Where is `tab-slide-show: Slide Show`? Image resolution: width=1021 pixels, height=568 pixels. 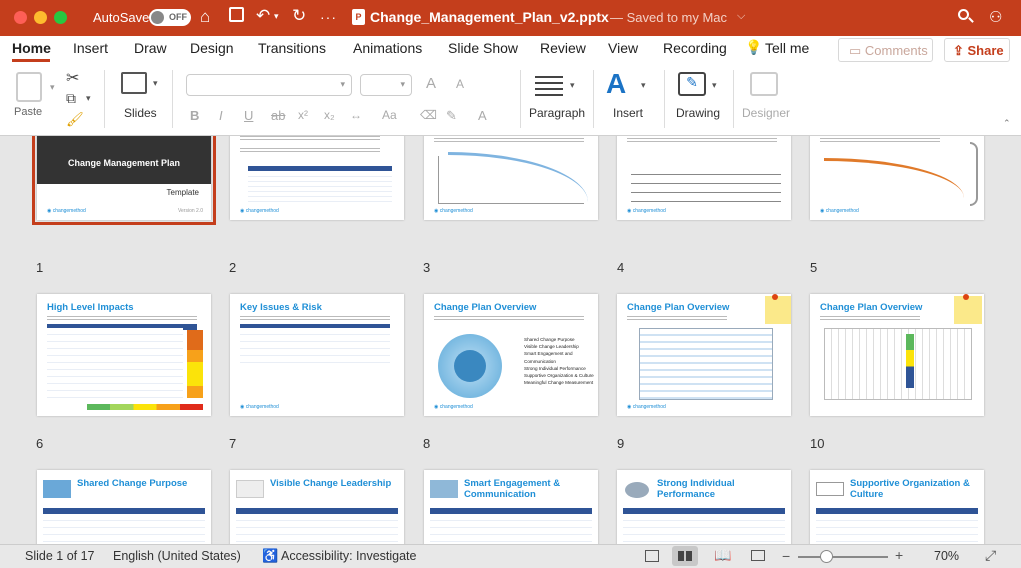
tab-slide-show: Slide Show is located at coordinates (483, 48).